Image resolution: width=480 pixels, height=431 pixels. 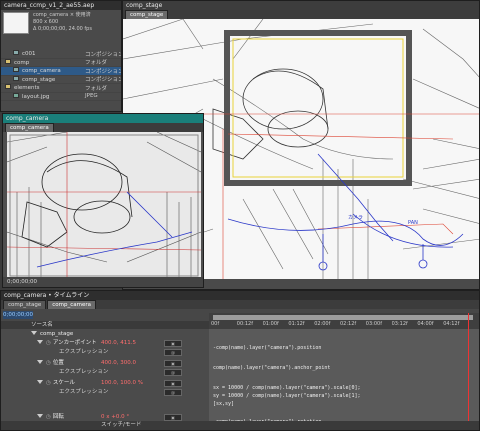 What do you see at coordinates (61, 96) in the screenshot?
I see `project-item: layout.jpg JPEG` at bounding box center [61, 96].